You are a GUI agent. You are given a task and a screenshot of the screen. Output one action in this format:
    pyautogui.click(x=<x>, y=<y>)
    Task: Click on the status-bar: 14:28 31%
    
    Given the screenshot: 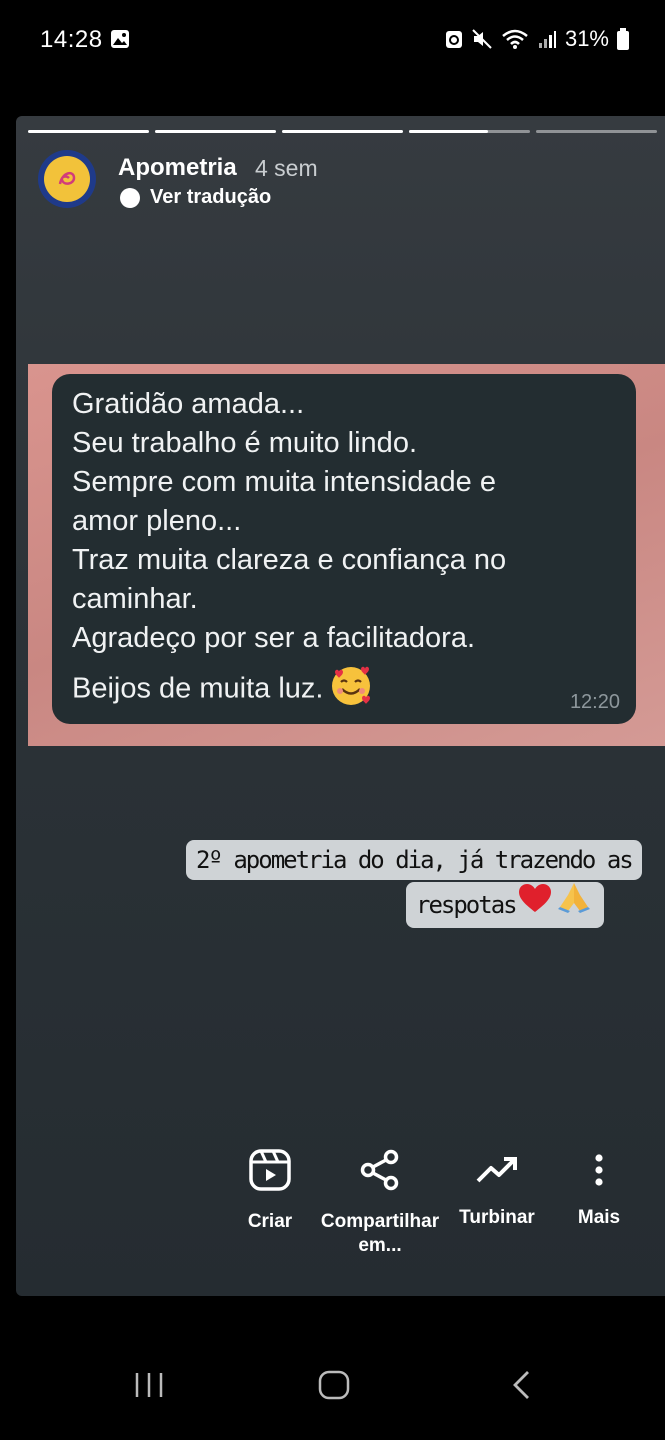 What is the action you would take?
    pyautogui.click(x=332, y=40)
    